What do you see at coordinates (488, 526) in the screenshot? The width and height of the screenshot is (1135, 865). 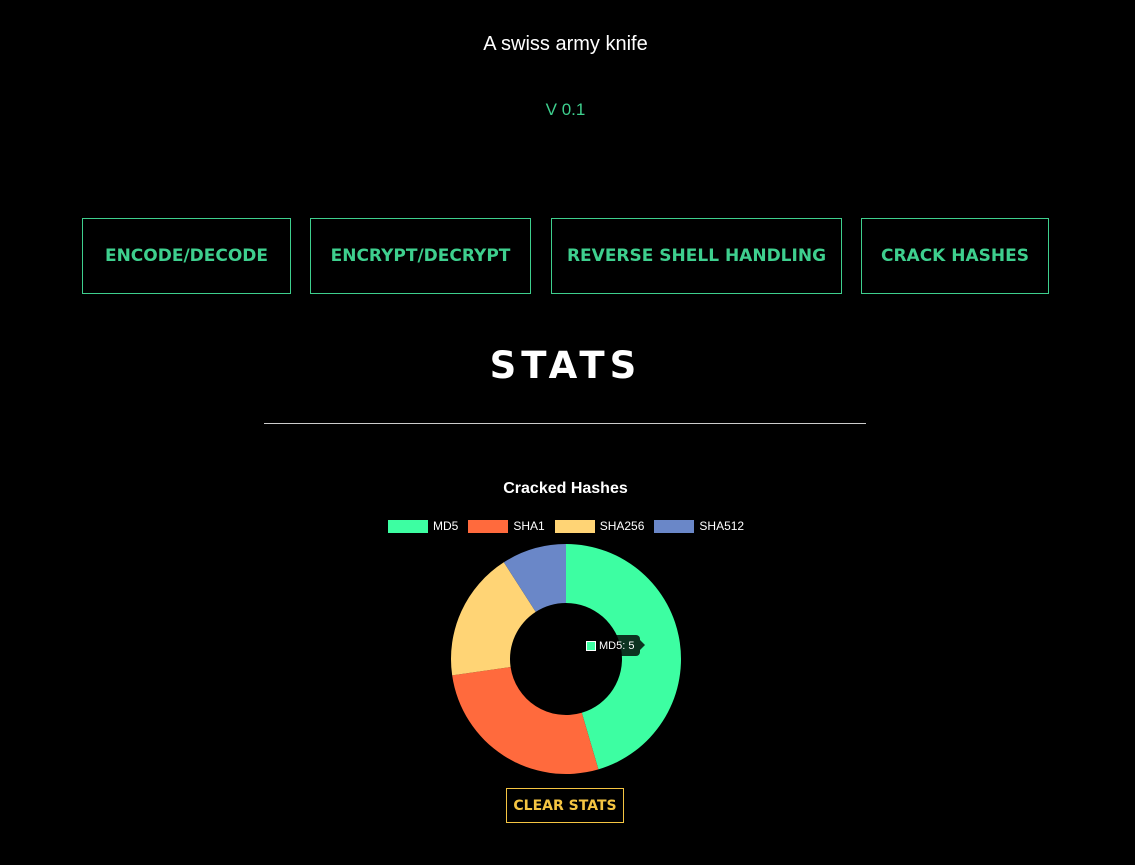 I see `legend-swatch-sha1` at bounding box center [488, 526].